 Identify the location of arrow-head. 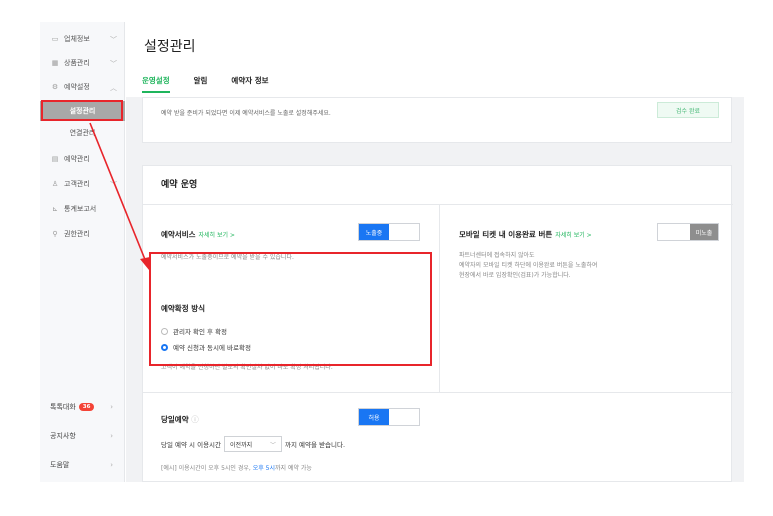
(145, 263).